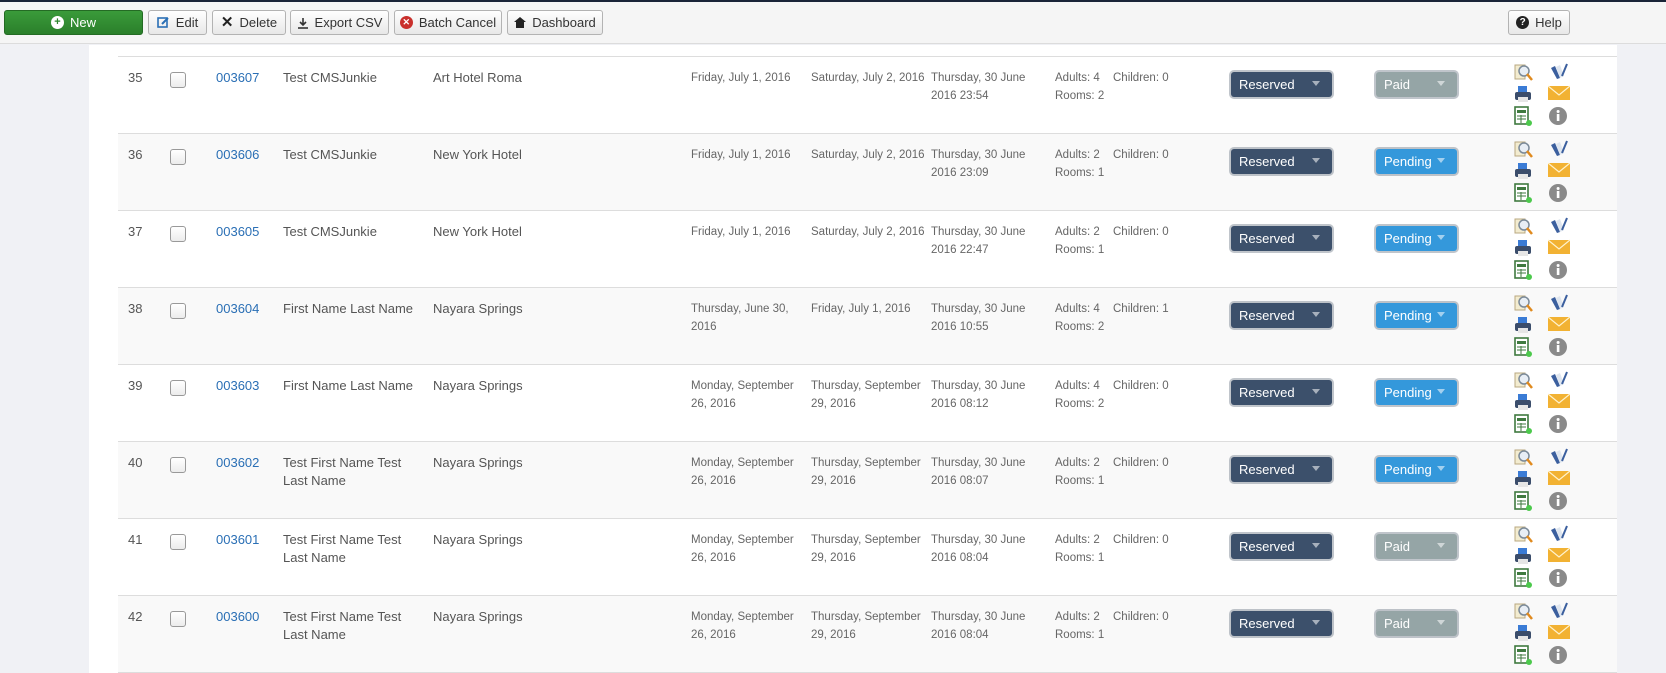 The width and height of the screenshot is (1666, 673). I want to click on row-number: 41, so click(135, 539).